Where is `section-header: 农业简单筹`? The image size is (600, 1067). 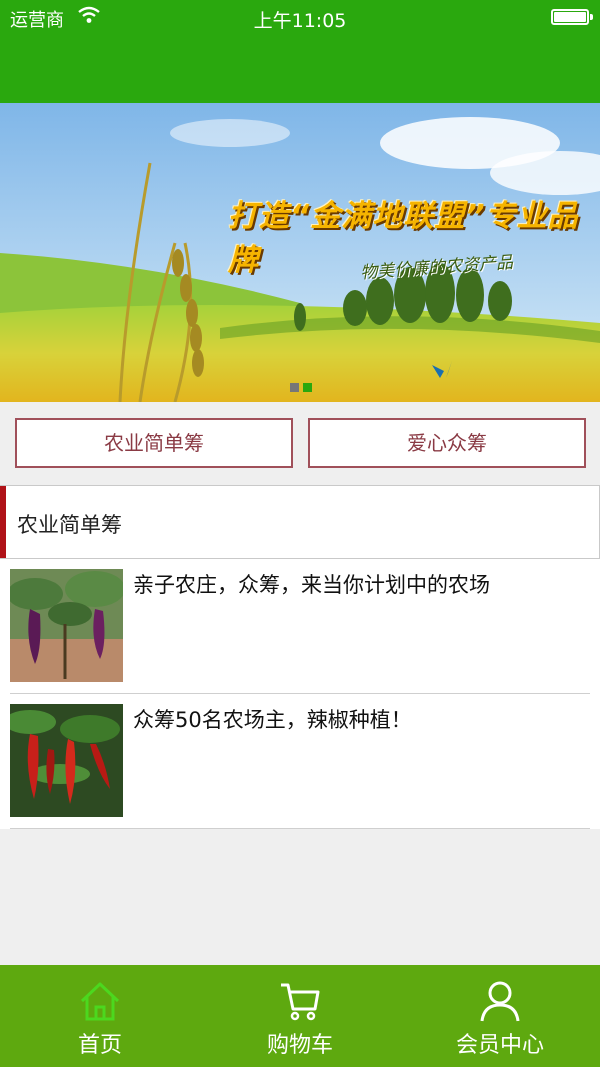
section-header: 农业简单筹 is located at coordinates (300, 522).